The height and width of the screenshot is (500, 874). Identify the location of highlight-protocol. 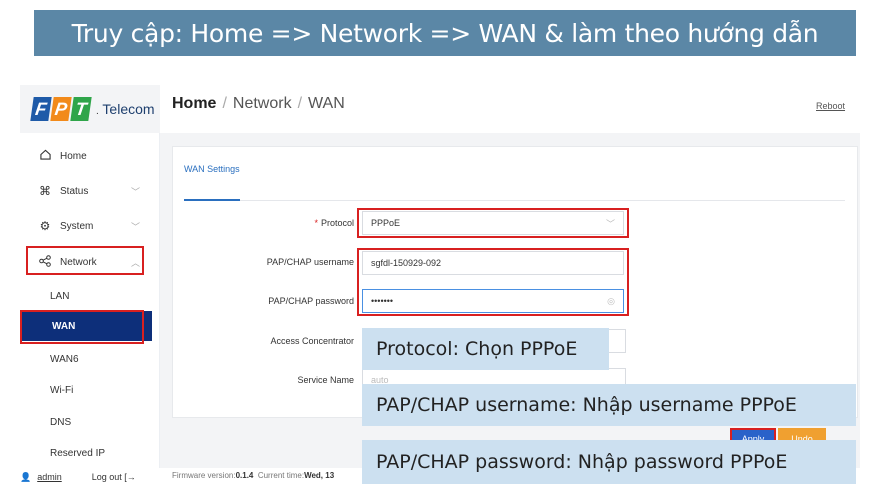
(493, 223).